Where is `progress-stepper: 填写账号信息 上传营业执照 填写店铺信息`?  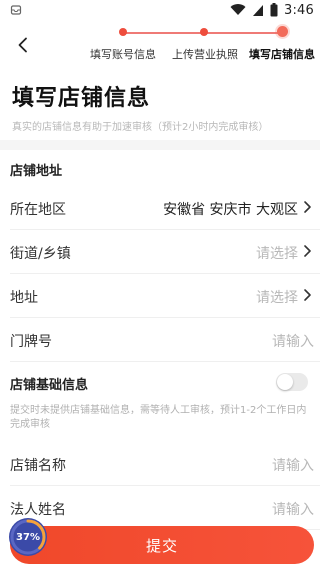
progress-stepper: 填写账号信息 上传营业执照 填写店铺信息 is located at coordinates (202, 46).